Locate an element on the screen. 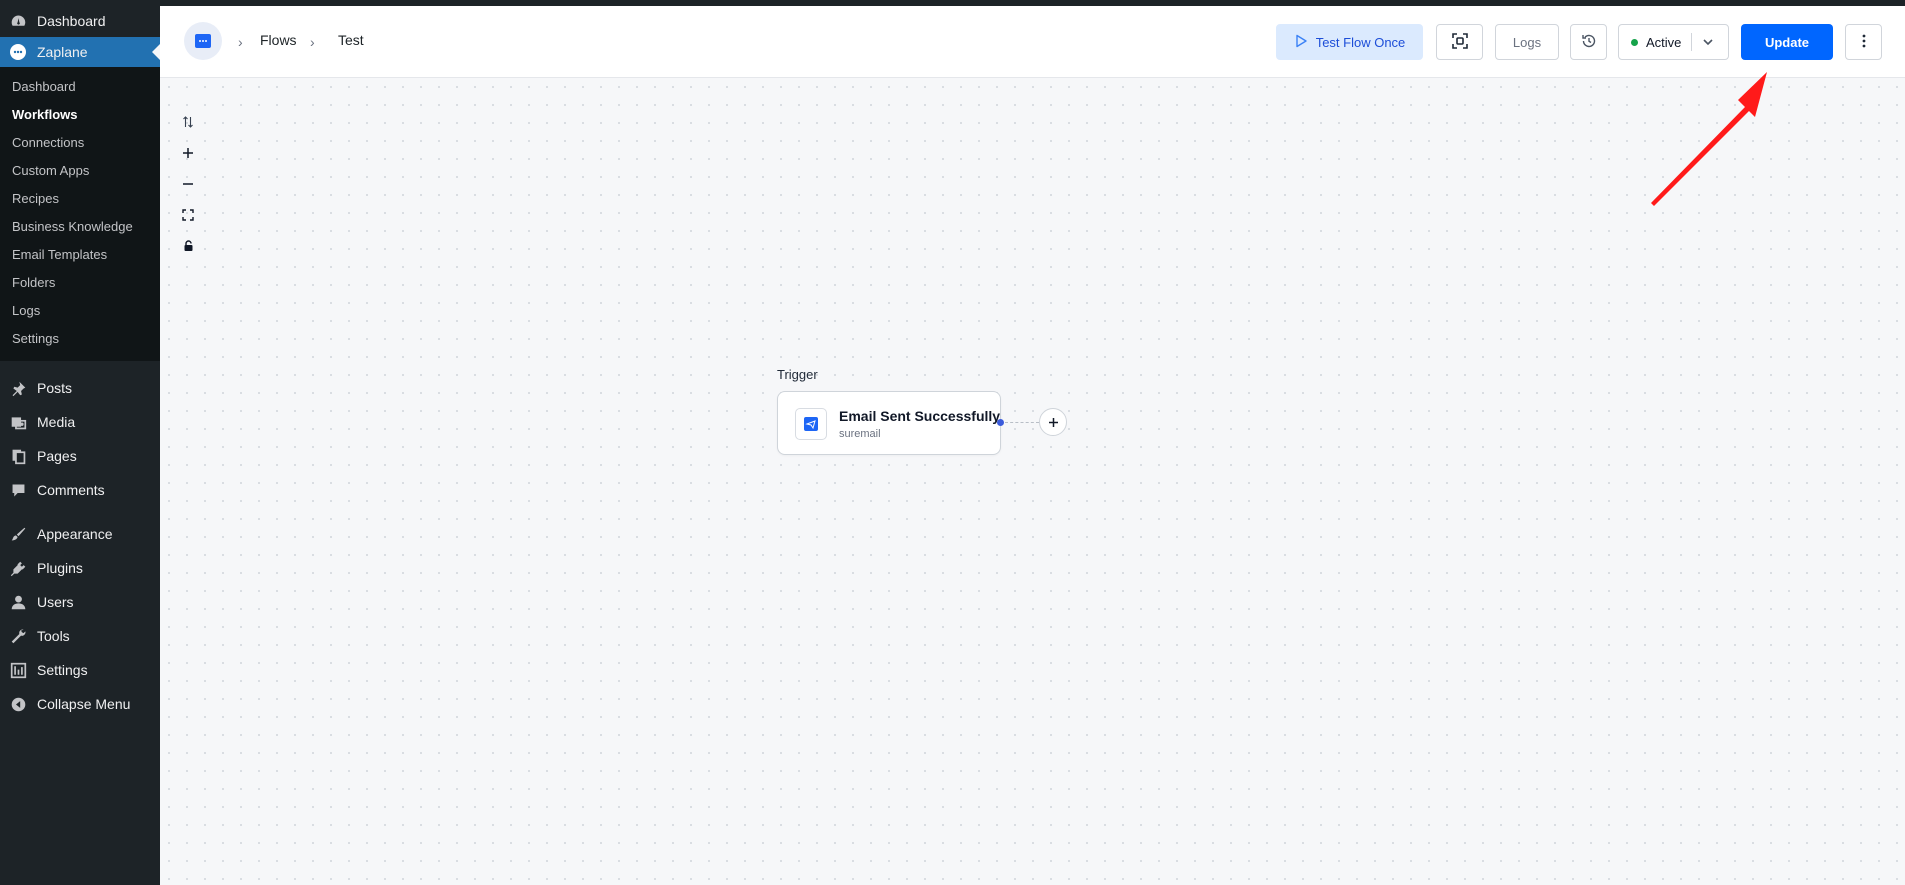  status-dot is located at coordinates (1634, 42).